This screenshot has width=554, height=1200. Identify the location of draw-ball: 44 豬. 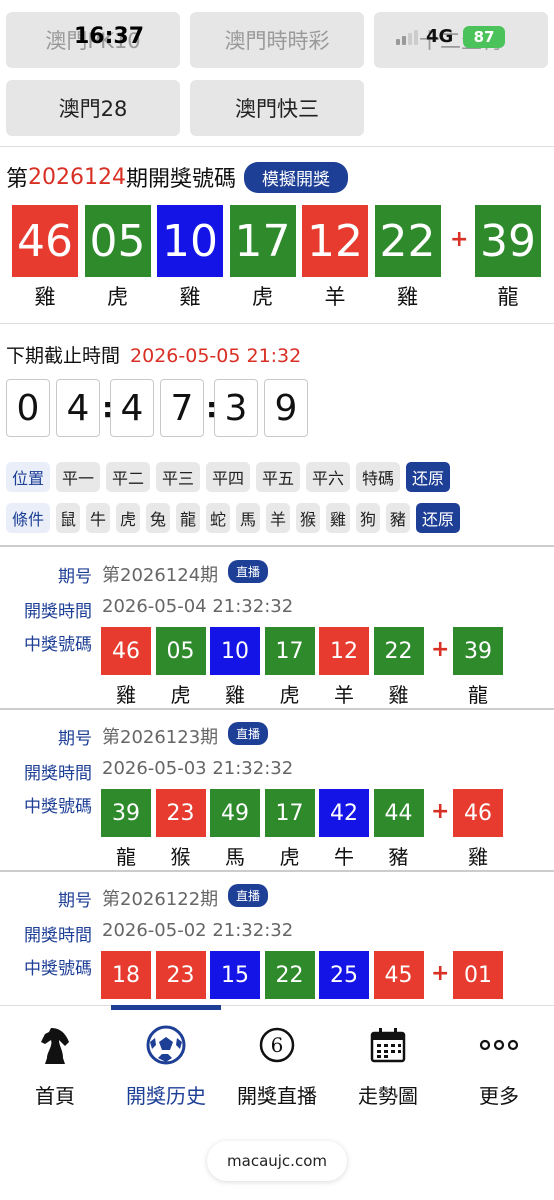
(398, 829).